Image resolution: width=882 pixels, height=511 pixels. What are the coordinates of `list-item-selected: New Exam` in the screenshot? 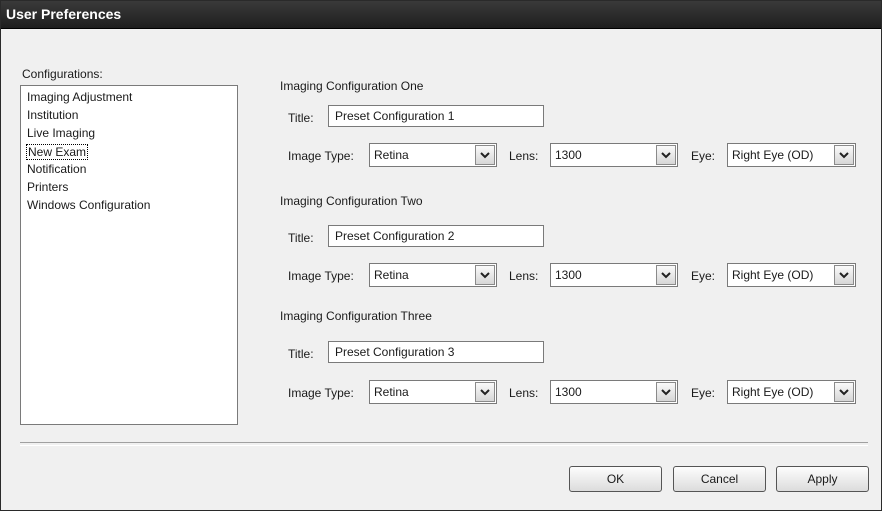 It's located at (57, 152).